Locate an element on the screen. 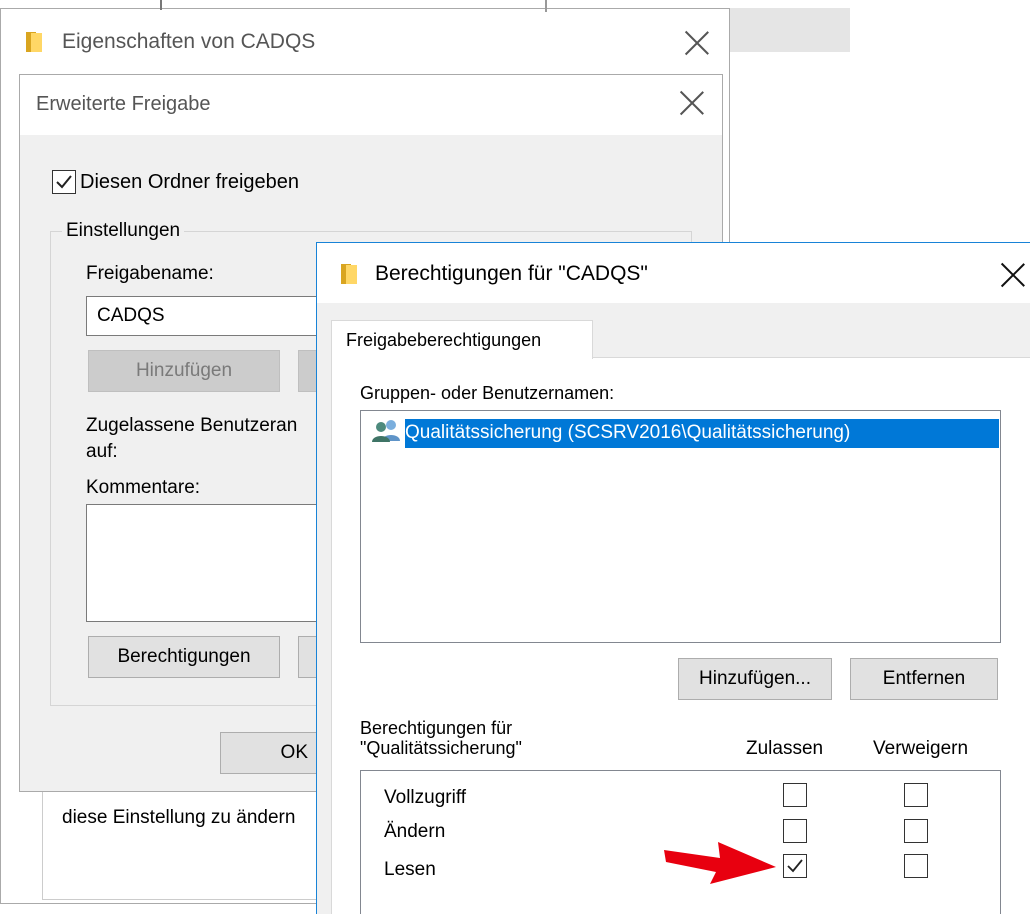  deny-column-header: Verweigern is located at coordinates (921, 748).